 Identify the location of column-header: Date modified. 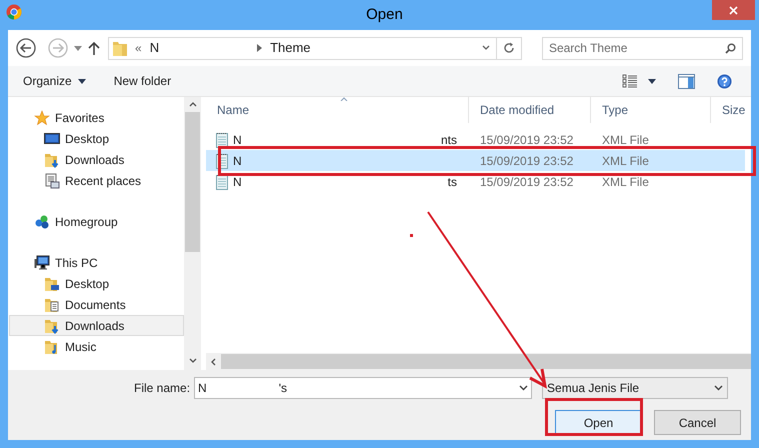
(530, 110).